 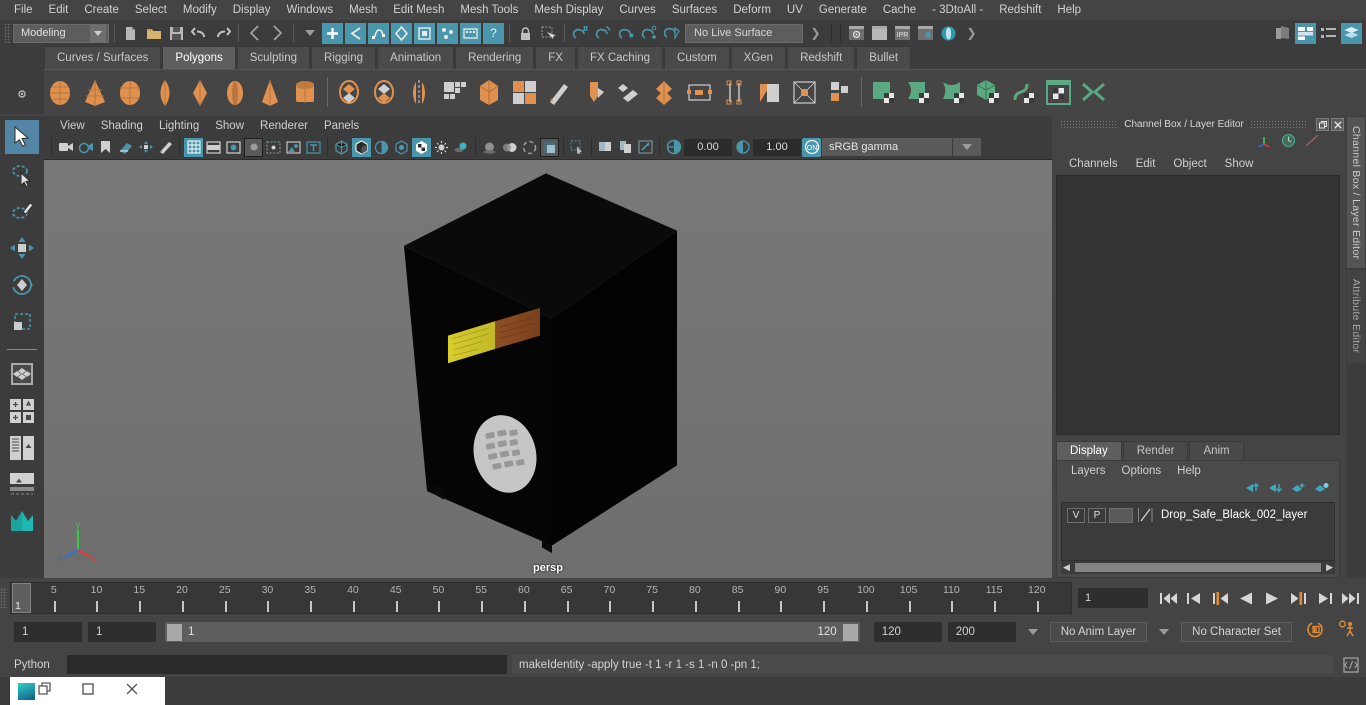 I want to click on menu-item-display: Display, so click(x=252, y=10).